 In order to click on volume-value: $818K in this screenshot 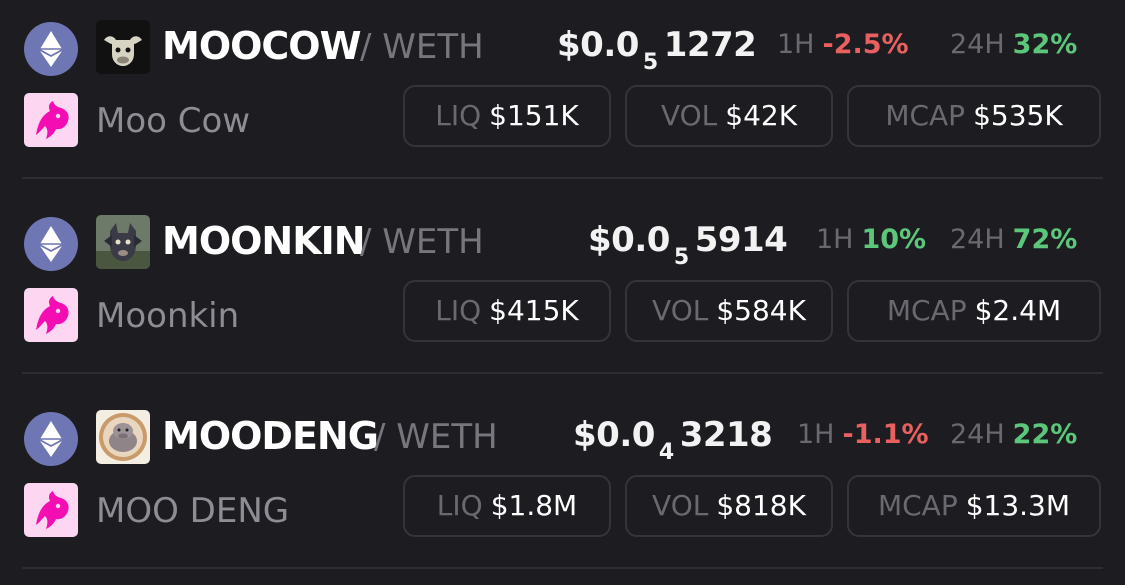, I will do `click(761, 505)`.